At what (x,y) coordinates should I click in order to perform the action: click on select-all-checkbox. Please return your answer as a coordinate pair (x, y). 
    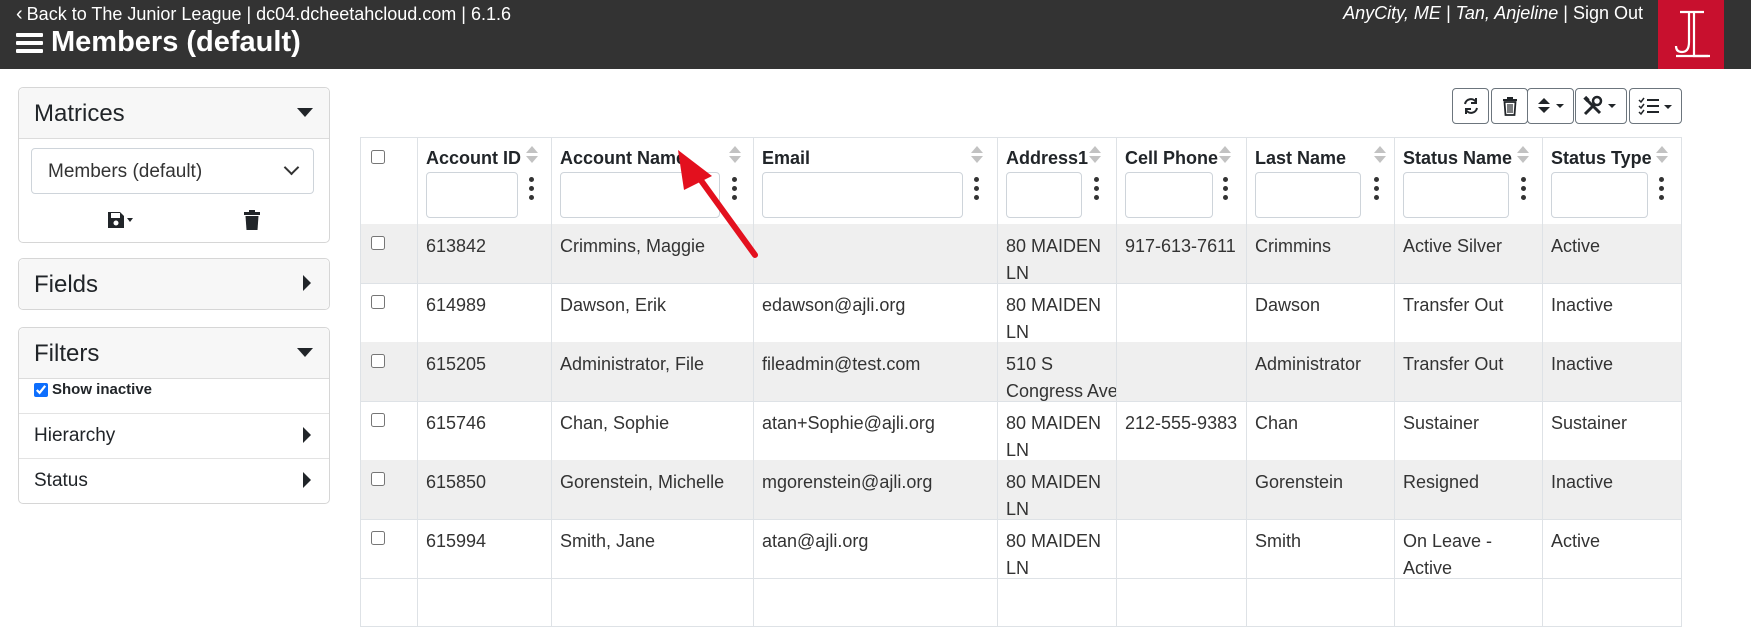
    Looking at the image, I should click on (378, 157).